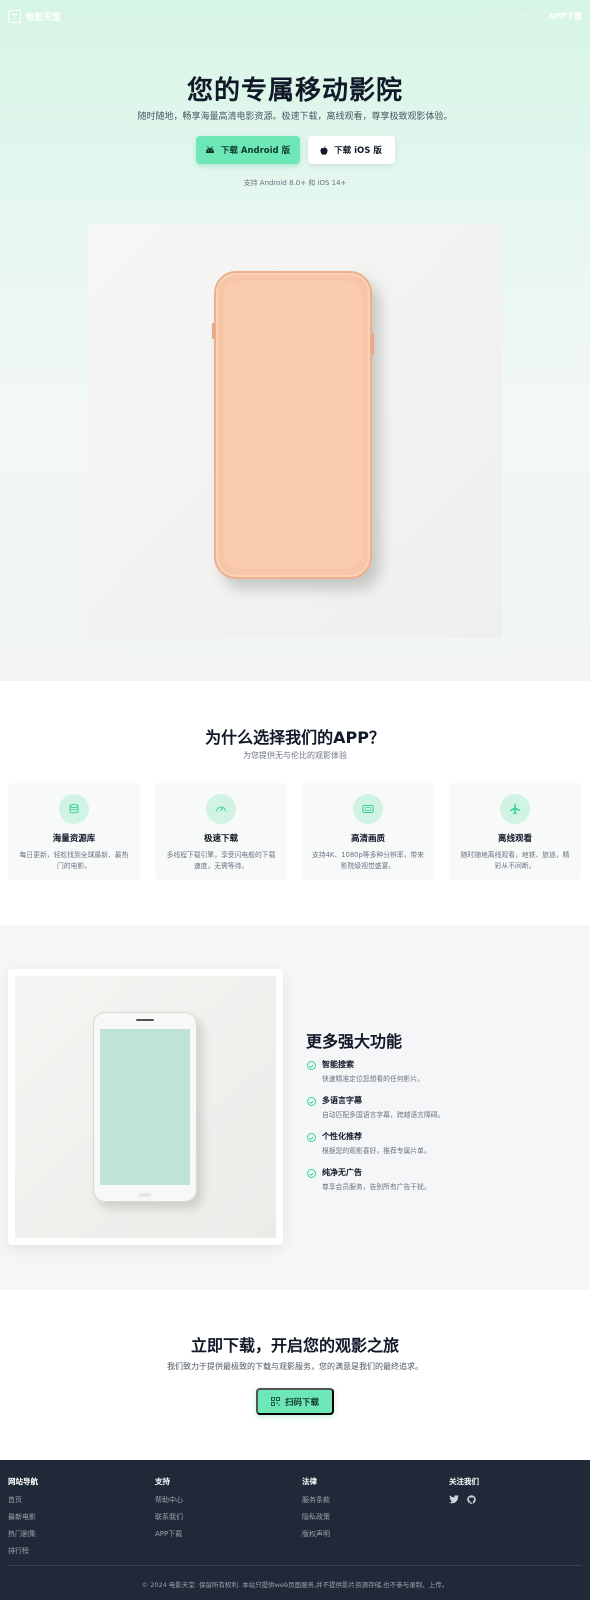 The image size is (590, 1600). I want to click on scan-download-label: 扫码下载, so click(301, 1401).